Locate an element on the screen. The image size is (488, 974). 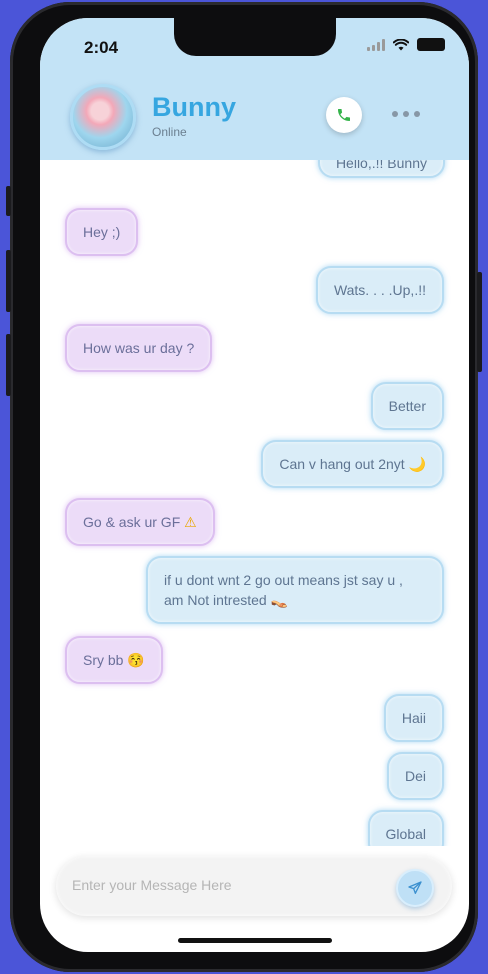
battery-icon is located at coordinates (431, 44).